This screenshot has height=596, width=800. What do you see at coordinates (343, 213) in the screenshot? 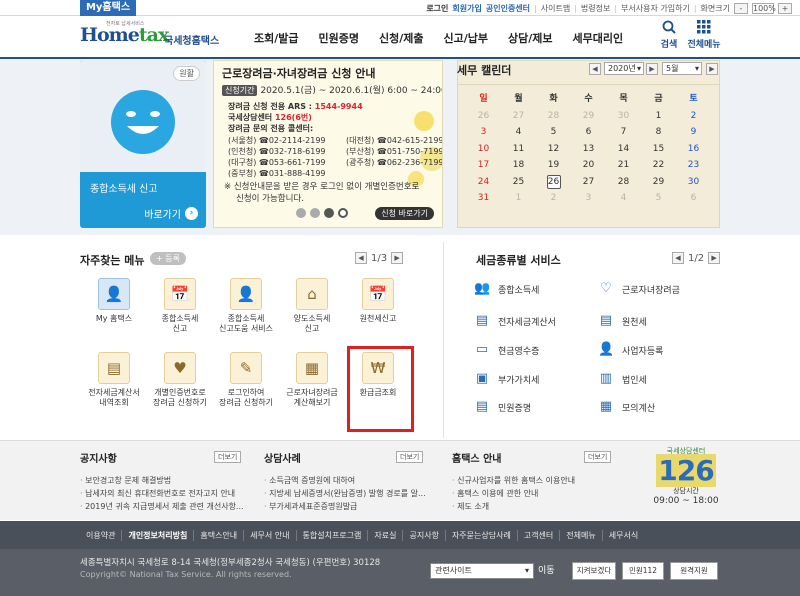
I see `carousel-pause` at bounding box center [343, 213].